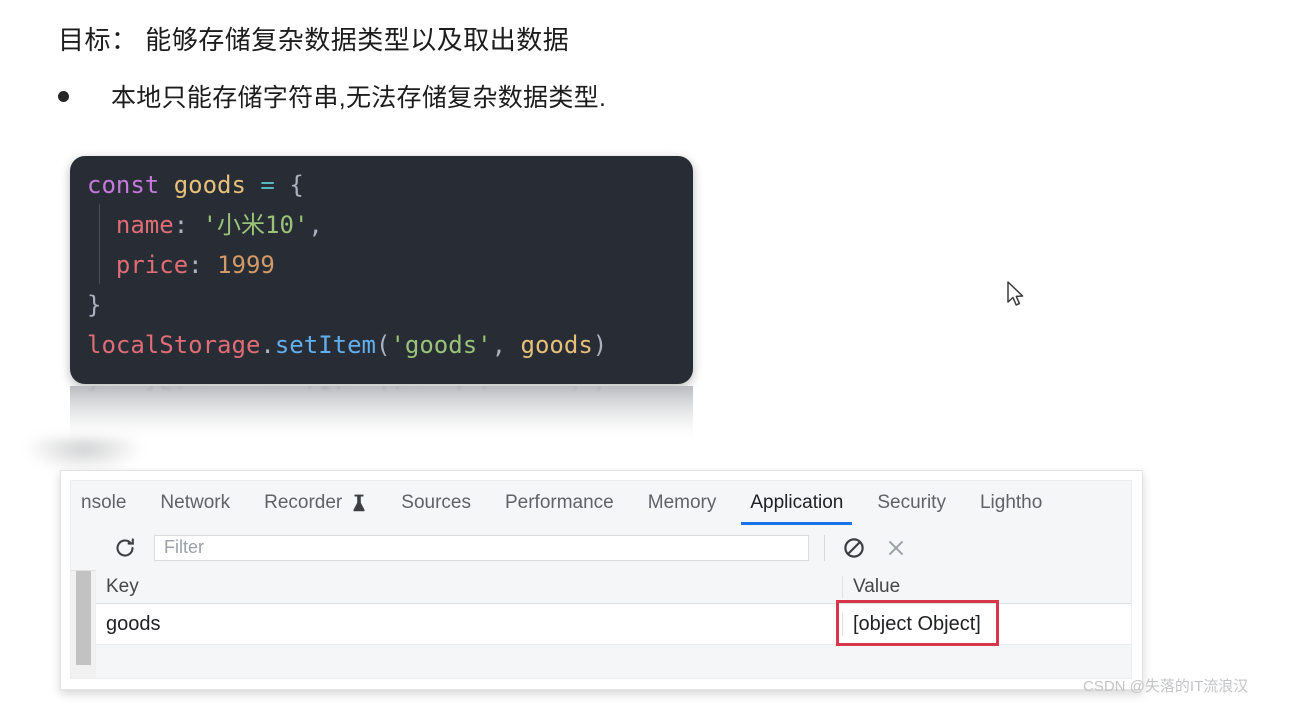  I want to click on table-row: goods [object Object], so click(613, 624).